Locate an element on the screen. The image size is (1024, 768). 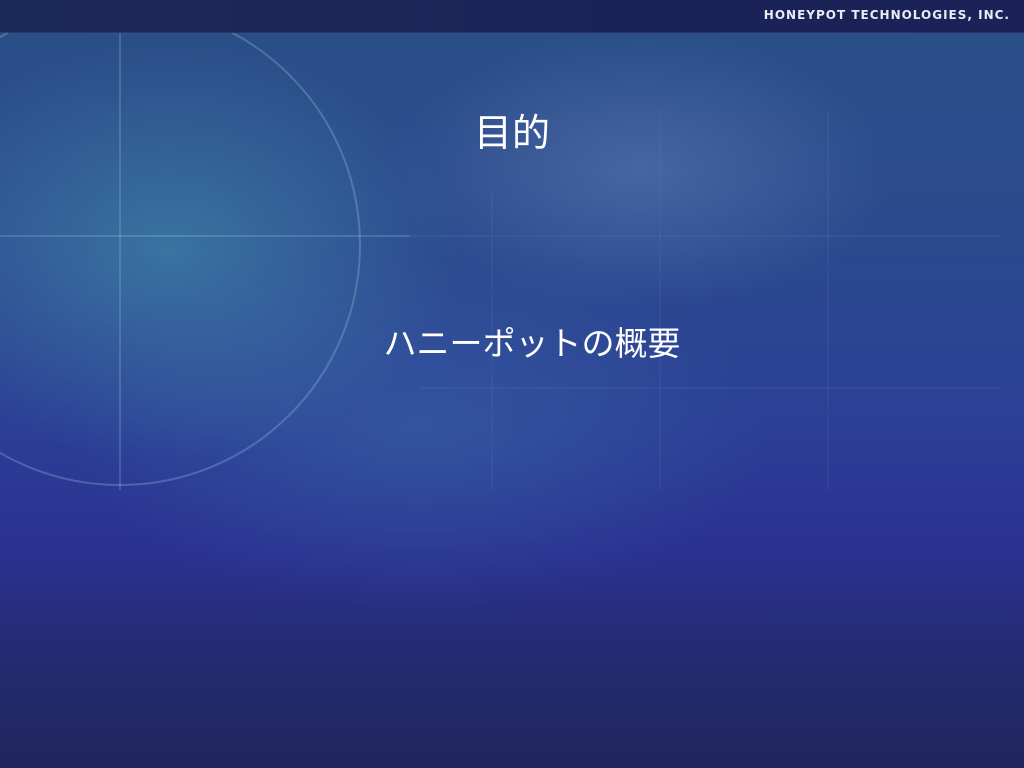
company-logo-text: HONEYPOT TECHNOLOGIES, INC. is located at coordinates (886, 15).